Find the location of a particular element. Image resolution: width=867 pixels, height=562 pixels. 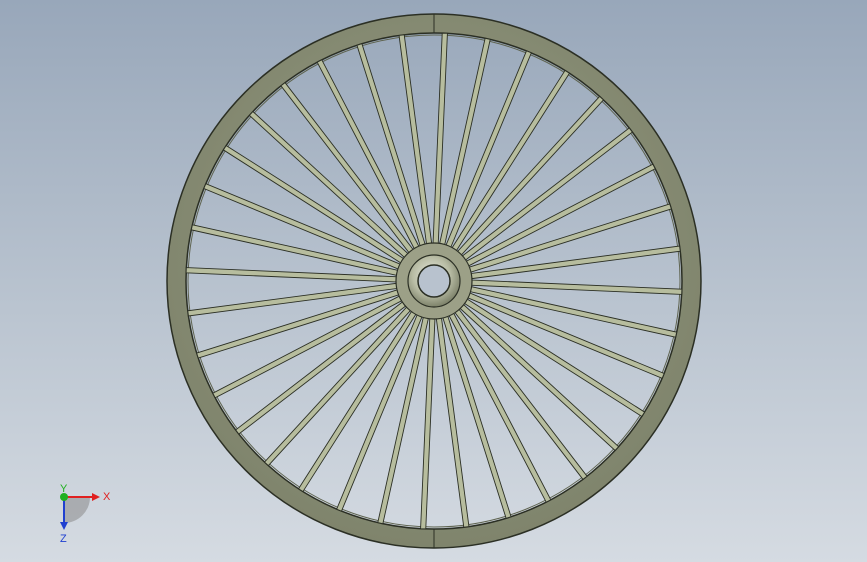

y-axis-label: Y is located at coordinates (64, 489).